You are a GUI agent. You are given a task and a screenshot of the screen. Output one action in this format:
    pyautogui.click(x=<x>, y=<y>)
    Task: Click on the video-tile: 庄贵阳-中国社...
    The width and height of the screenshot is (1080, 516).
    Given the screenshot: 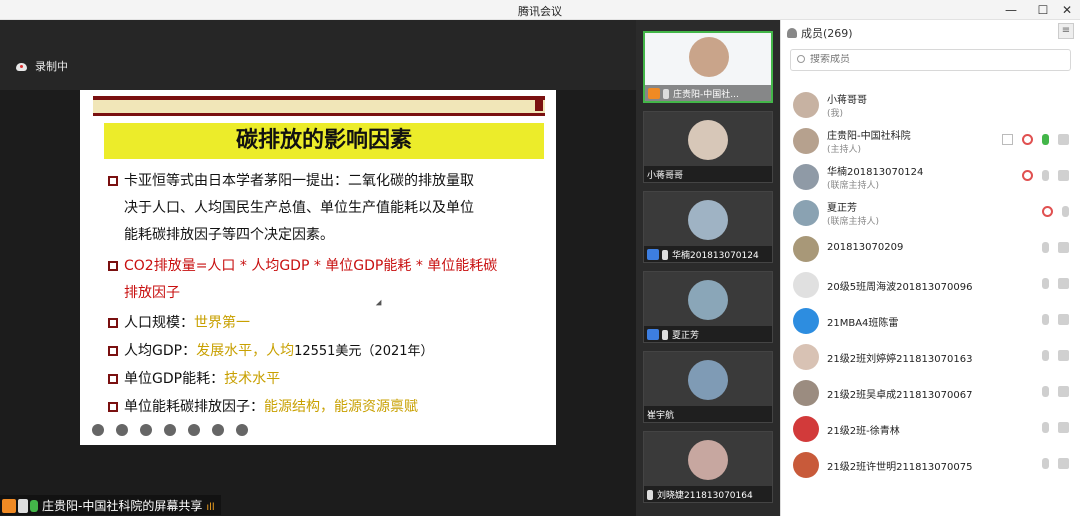 What is the action you would take?
    pyautogui.click(x=708, y=67)
    